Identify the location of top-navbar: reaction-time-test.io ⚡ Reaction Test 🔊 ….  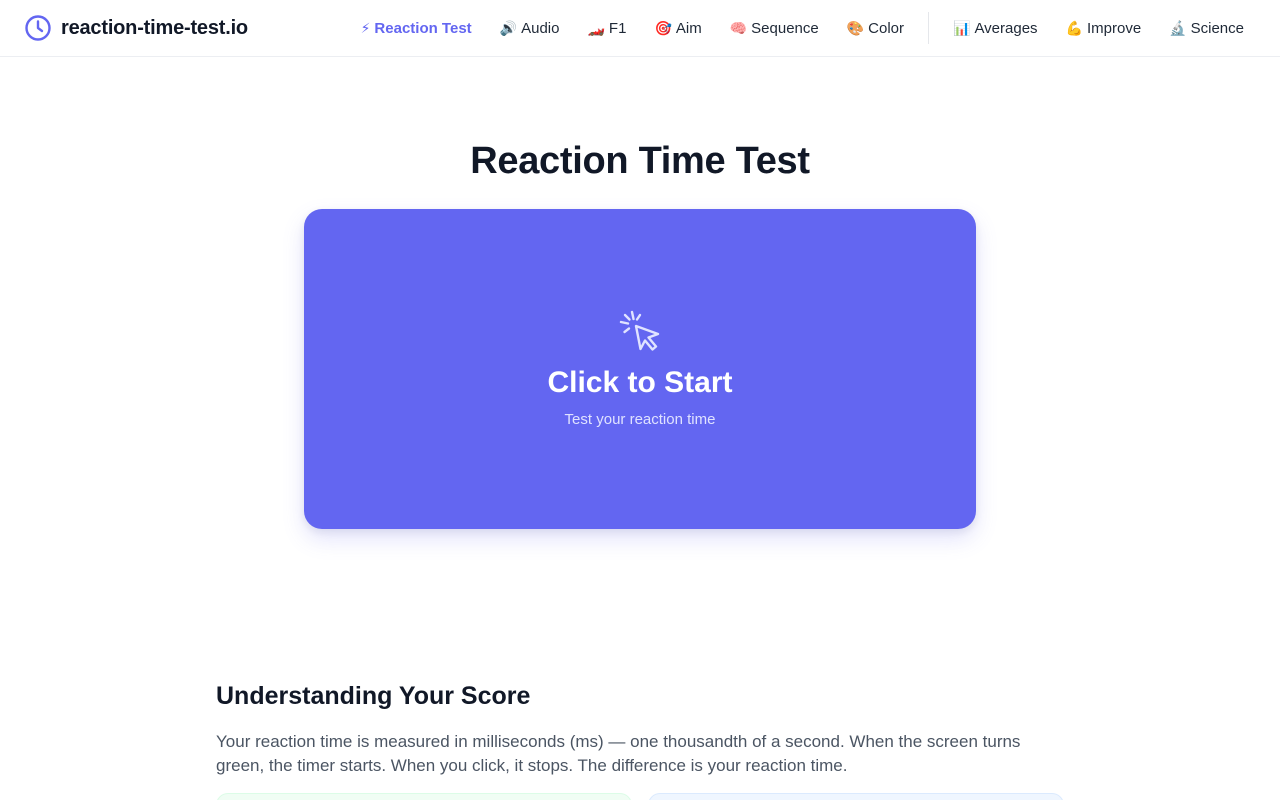
(640, 28).